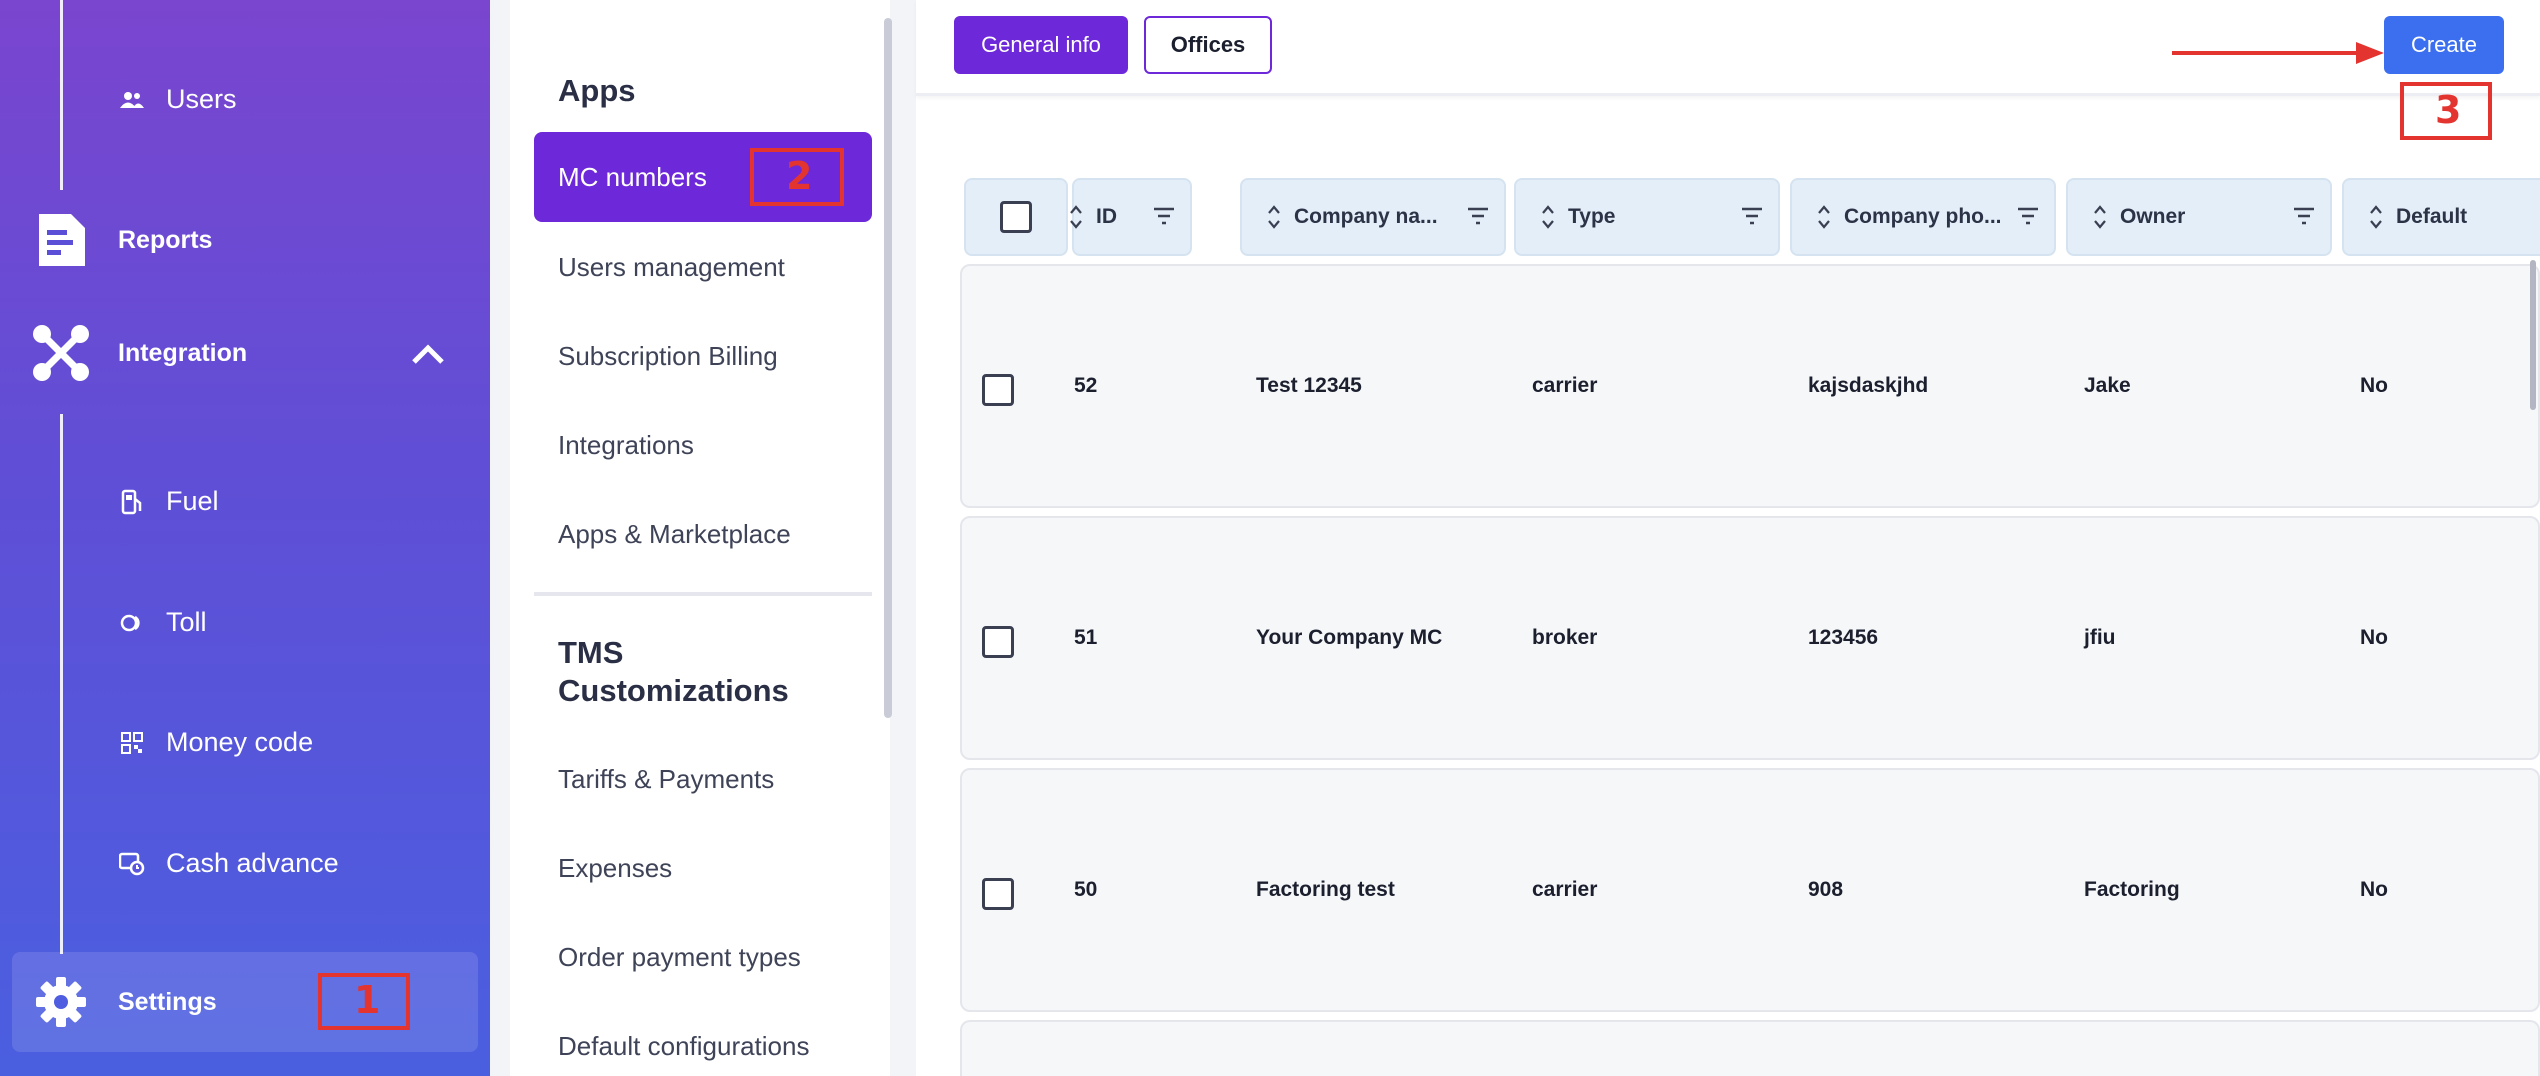 The width and height of the screenshot is (2540, 1076). I want to click on cell-company-name: Your Company MC, so click(1349, 637).